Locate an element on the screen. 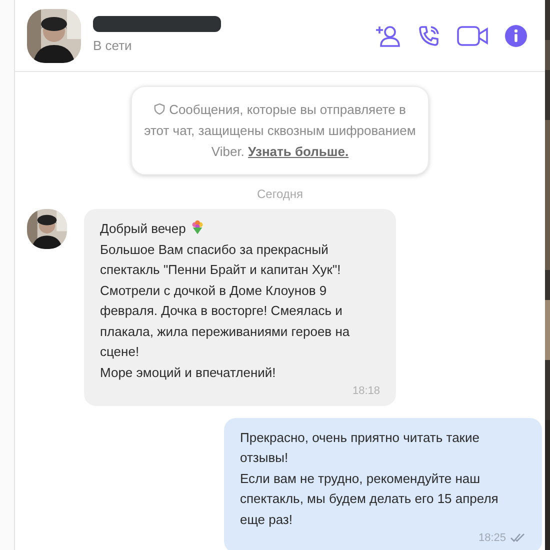 This screenshot has width=550, height=550. message-time: 18:18 is located at coordinates (366, 391).